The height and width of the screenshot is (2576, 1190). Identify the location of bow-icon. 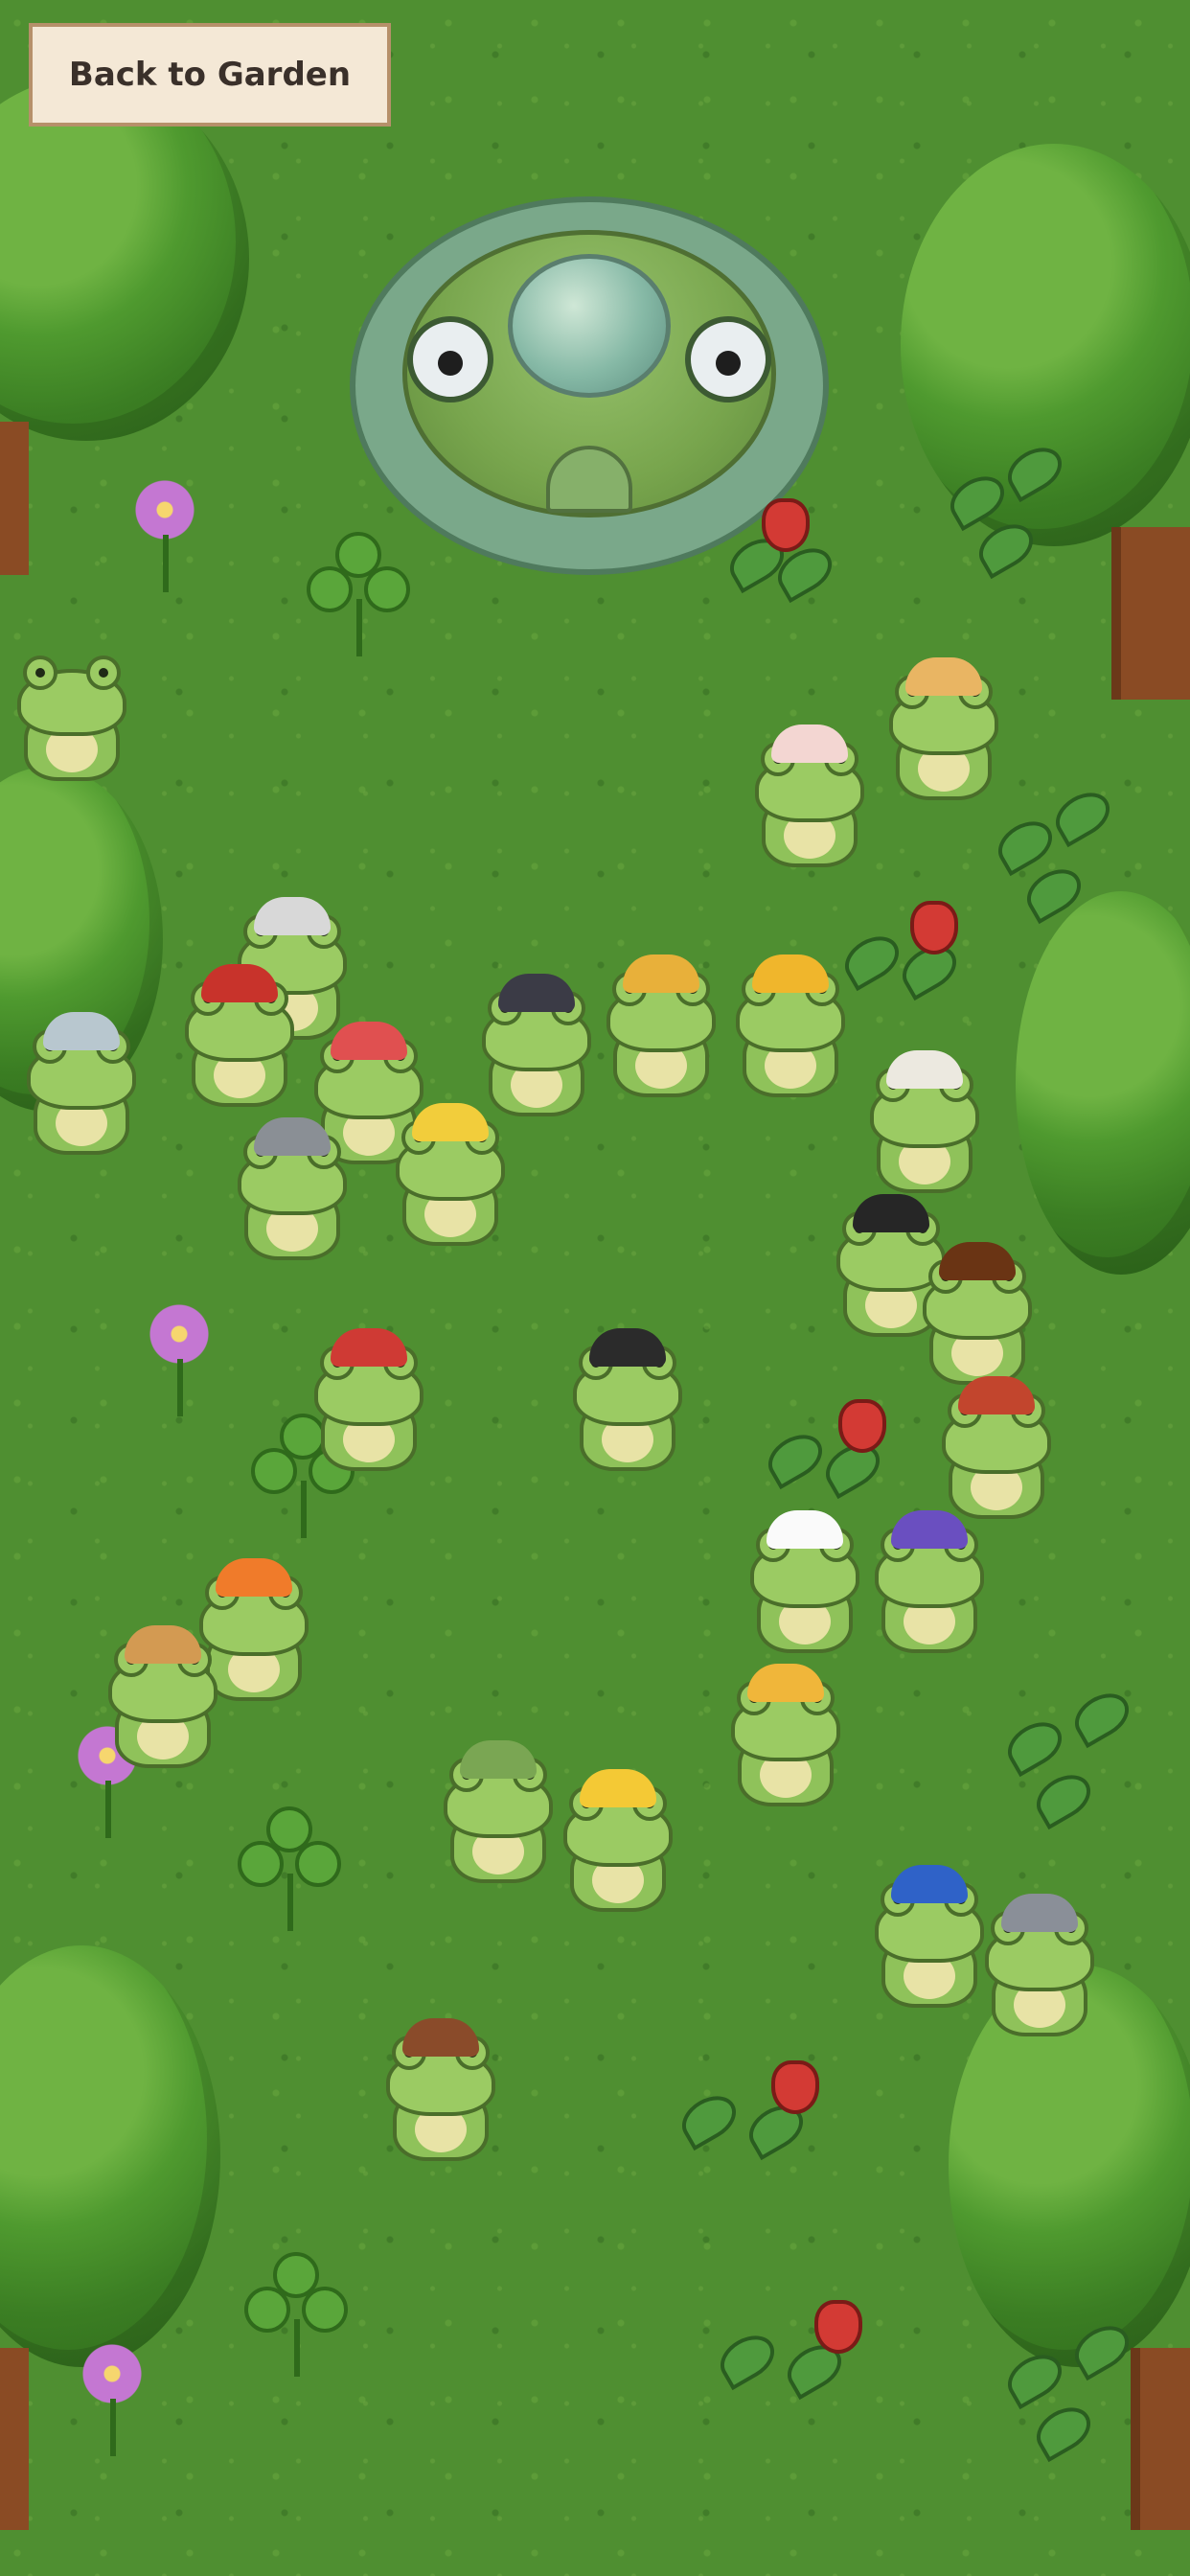
(627, 1347).